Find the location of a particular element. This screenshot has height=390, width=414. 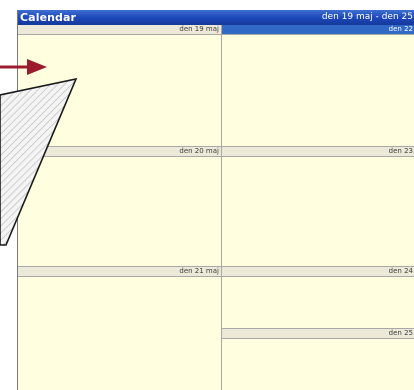

day-cell-22: den 22 is located at coordinates (318, 86).